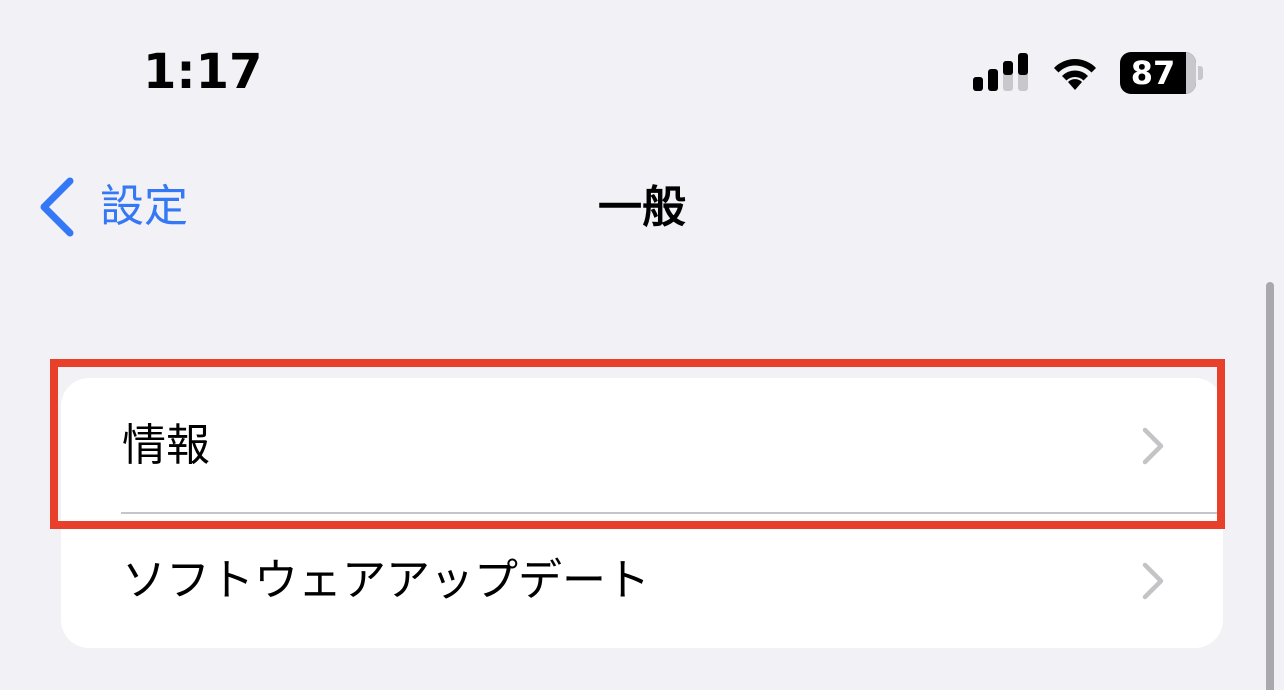  I want to click on battery-body: 87, so click(1158, 73).